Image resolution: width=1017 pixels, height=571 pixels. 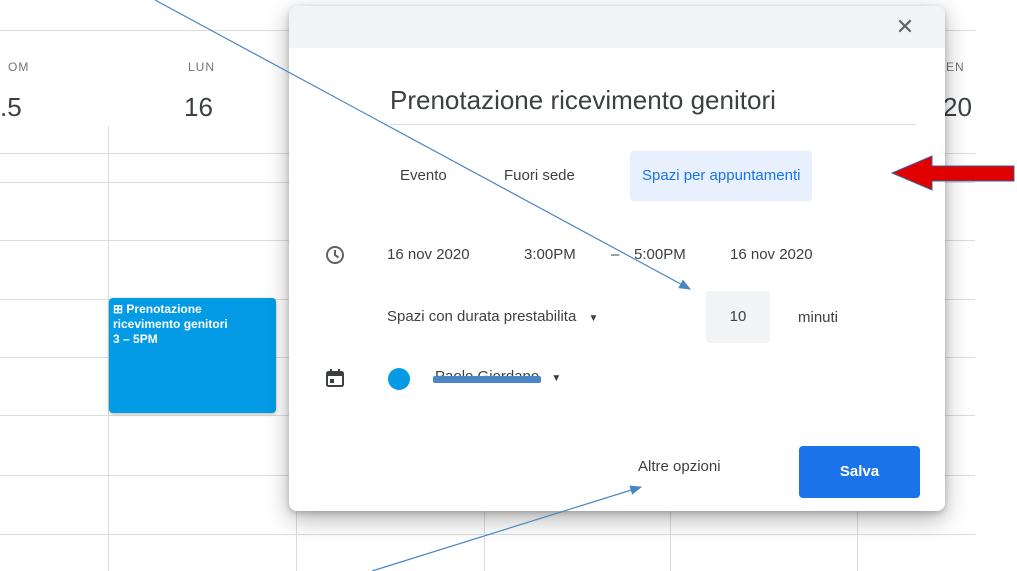 I want to click on start-time: 3:00PM, so click(x=550, y=254).